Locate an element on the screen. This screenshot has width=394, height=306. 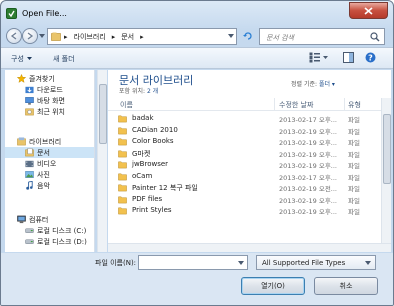
sidebar-item-downloads: 다운로드 is located at coordinates (49, 89).